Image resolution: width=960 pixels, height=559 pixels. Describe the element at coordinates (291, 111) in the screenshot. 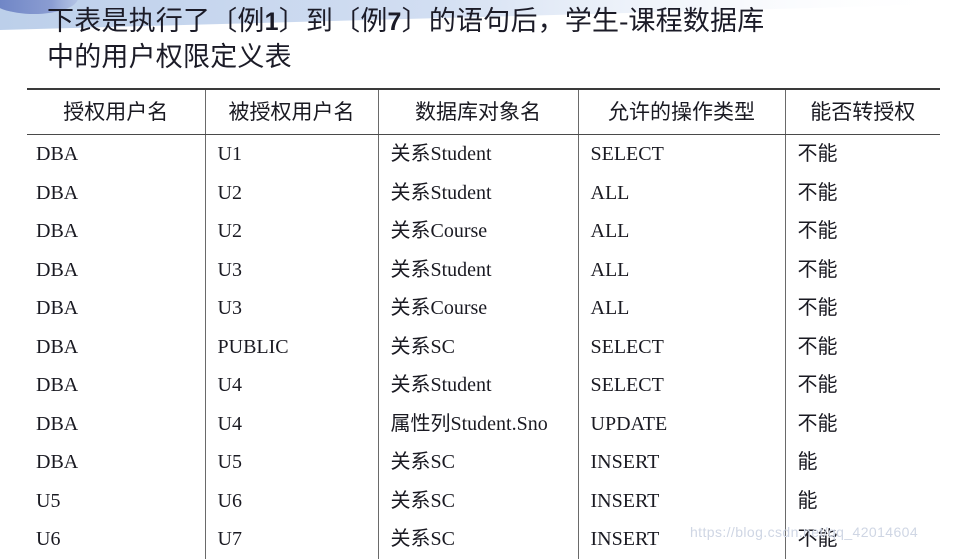

I see `column-header-grantee: 被授权用户名` at that location.